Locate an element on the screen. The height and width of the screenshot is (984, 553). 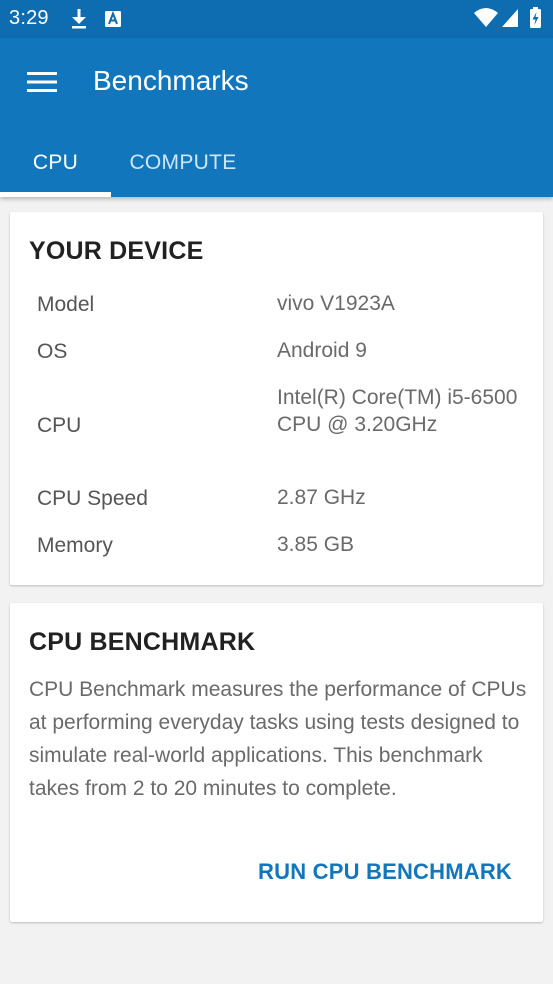
spec-value-os: Android 9 is located at coordinates (322, 350).